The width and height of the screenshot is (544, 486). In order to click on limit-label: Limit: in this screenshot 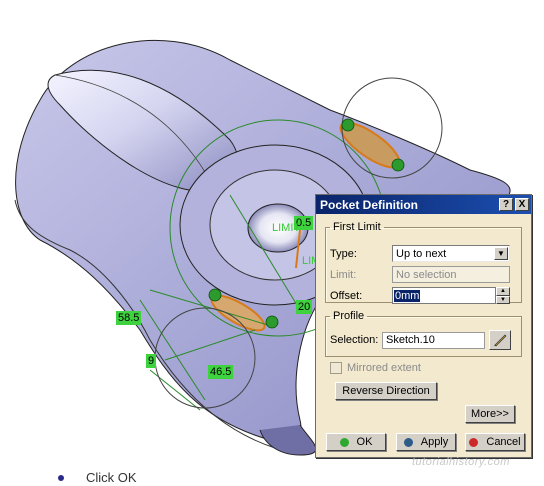, I will do `click(343, 274)`.